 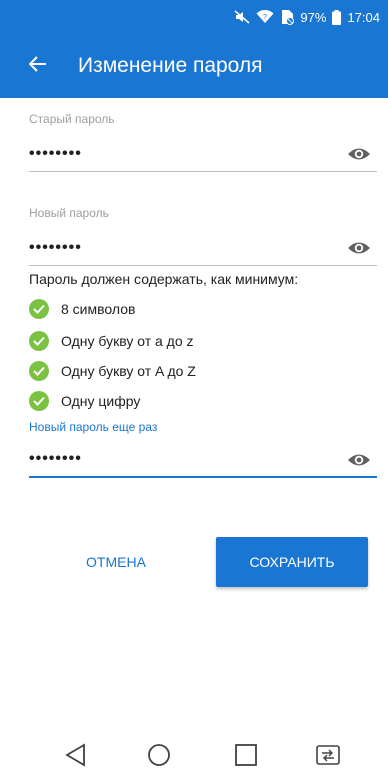 What do you see at coordinates (98, 309) in the screenshot?
I see `requirement-label: 8 символов` at bounding box center [98, 309].